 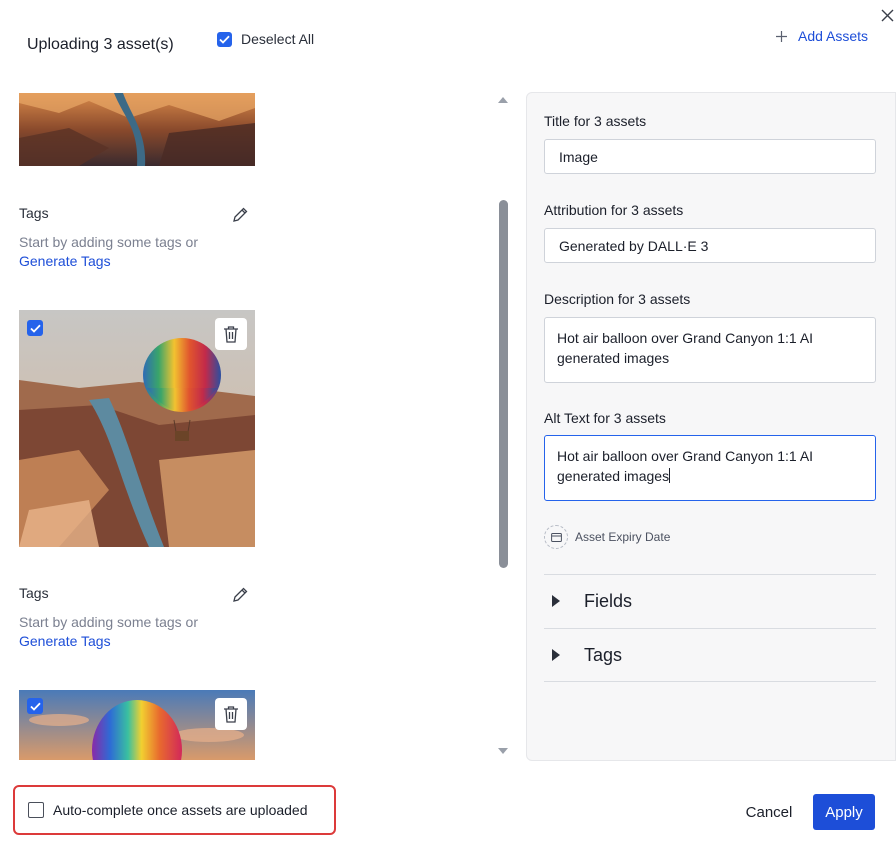 I want to click on apply-button: Apply, so click(x=844, y=812).